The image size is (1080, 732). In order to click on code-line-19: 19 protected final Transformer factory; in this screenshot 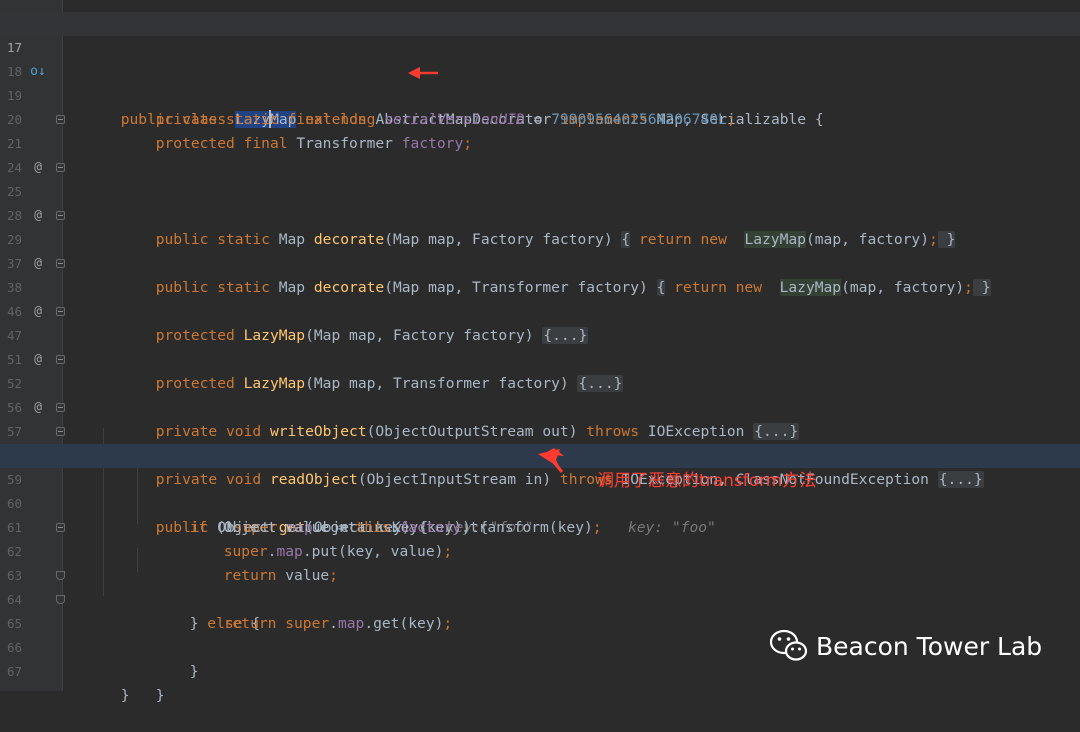, I will do `click(540, 106)`.